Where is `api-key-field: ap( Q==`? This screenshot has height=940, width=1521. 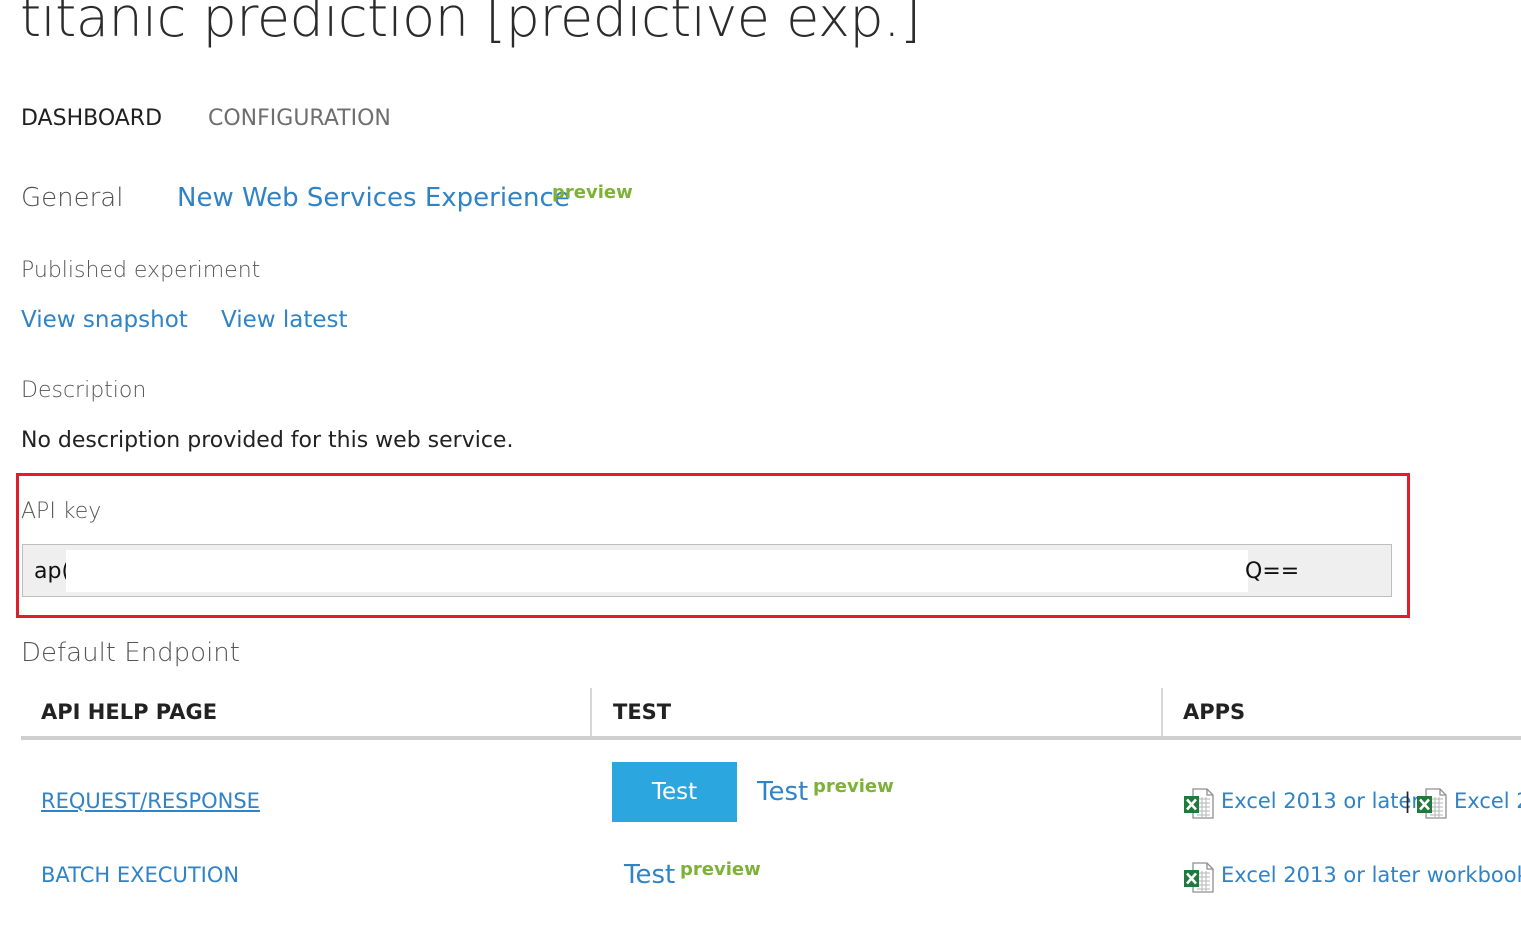 api-key-field: ap( Q== is located at coordinates (707, 570).